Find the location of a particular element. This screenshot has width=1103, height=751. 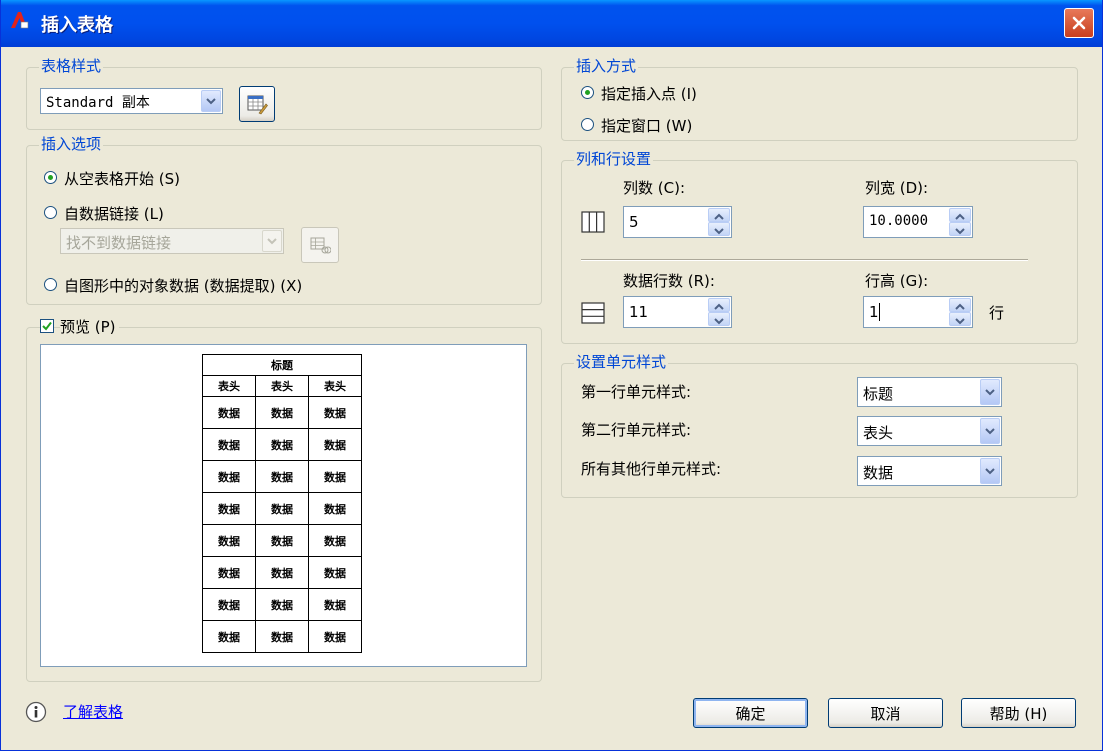

other-rows-style-label: 所有其他行单元样式: is located at coordinates (651, 469).